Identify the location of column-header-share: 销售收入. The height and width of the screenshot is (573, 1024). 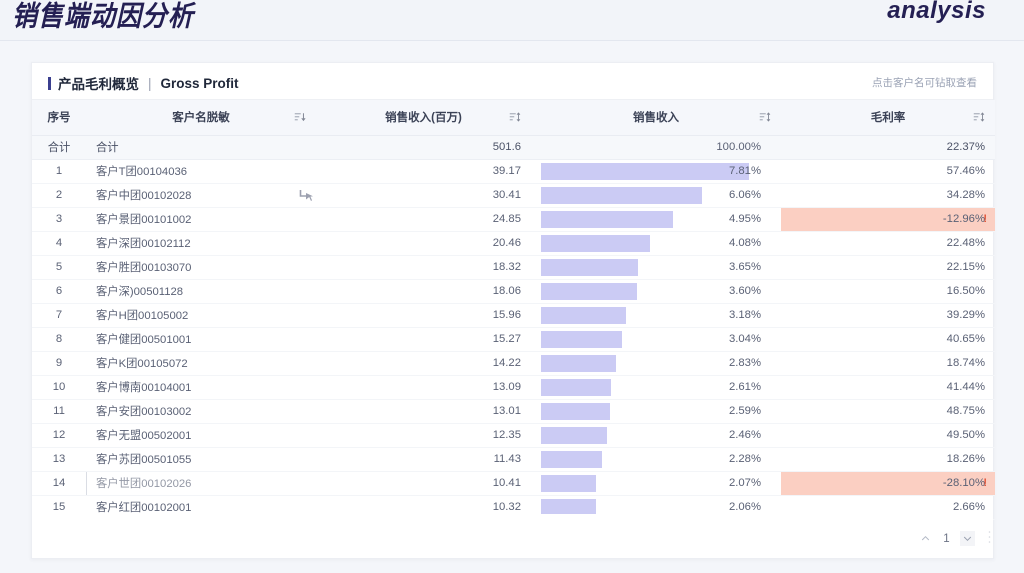
(656, 118).